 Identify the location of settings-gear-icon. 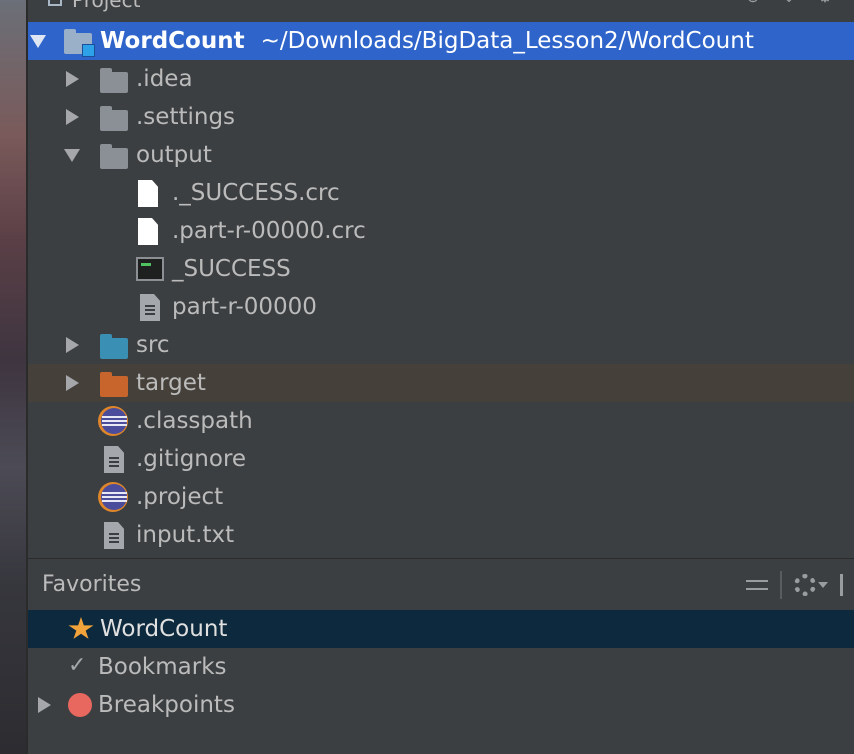
(805, 585).